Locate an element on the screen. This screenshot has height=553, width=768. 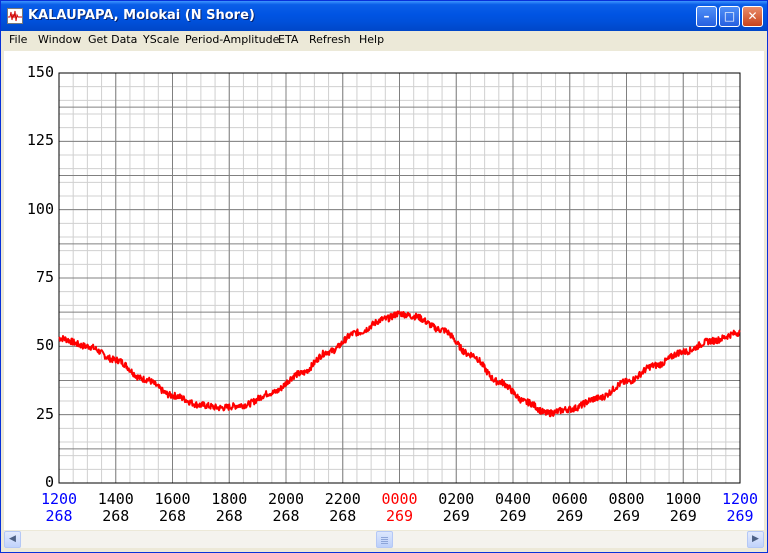
x-tick-time: 0400 is located at coordinates (513, 499).